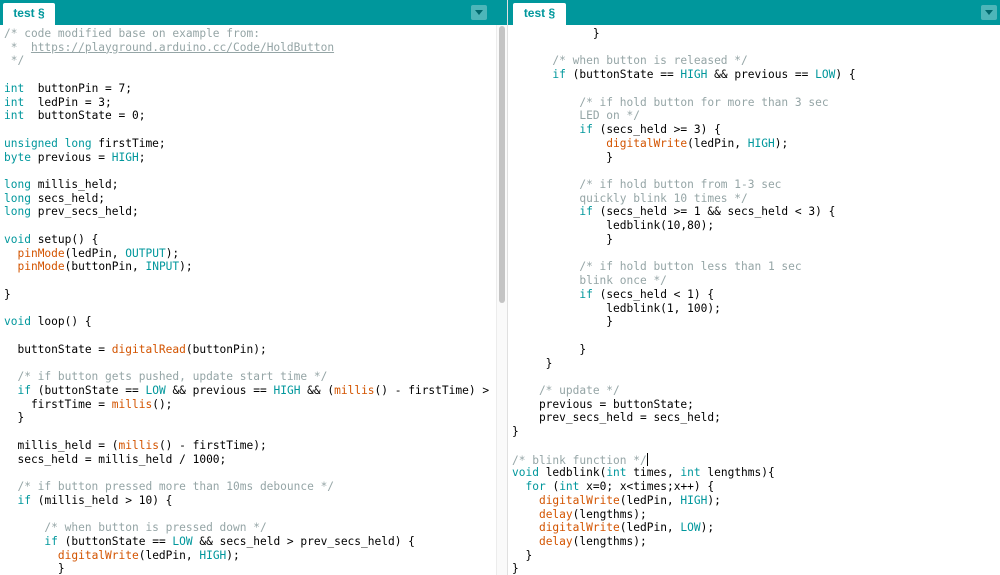 Image resolution: width=1000 pixels, height=575 pixels. I want to click on triangle-down-icon, so click(479, 12).